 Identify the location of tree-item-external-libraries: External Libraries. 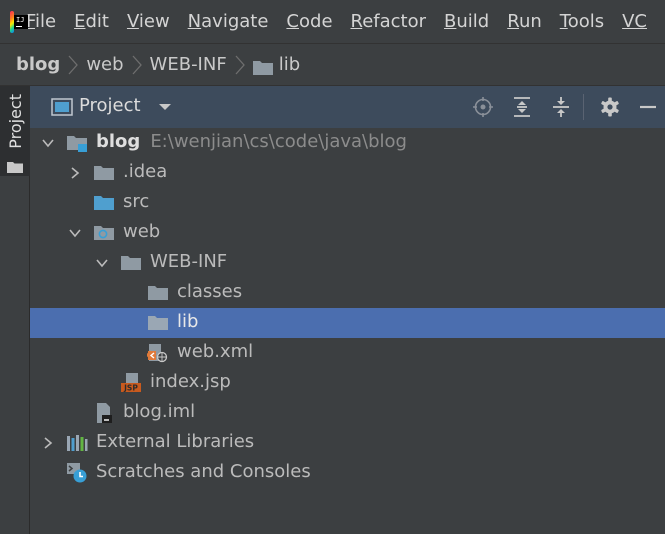
(347, 443).